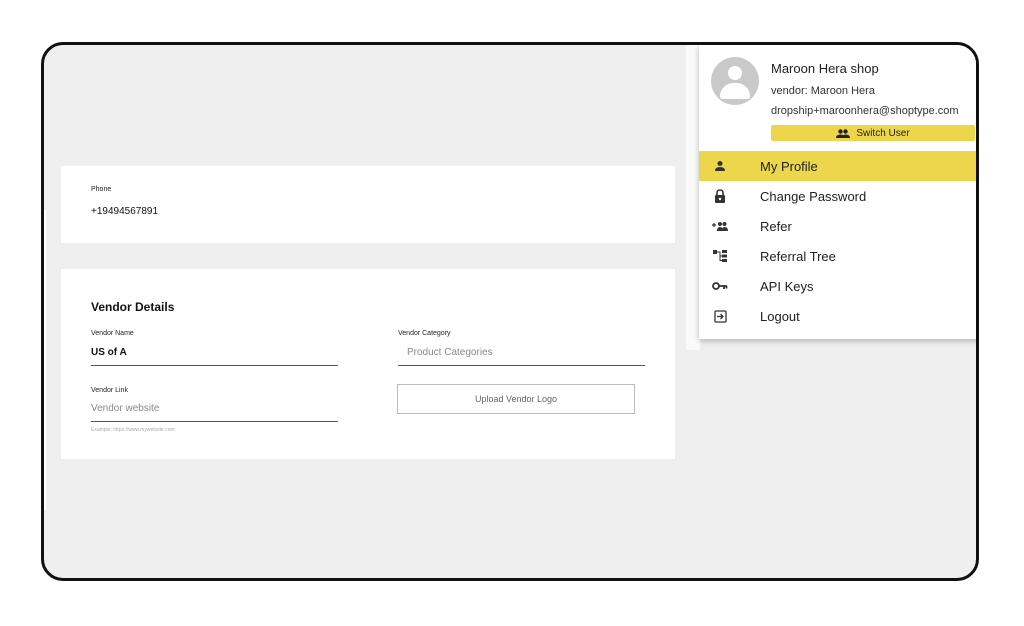  What do you see at coordinates (720, 286) in the screenshot?
I see `key-icon` at bounding box center [720, 286].